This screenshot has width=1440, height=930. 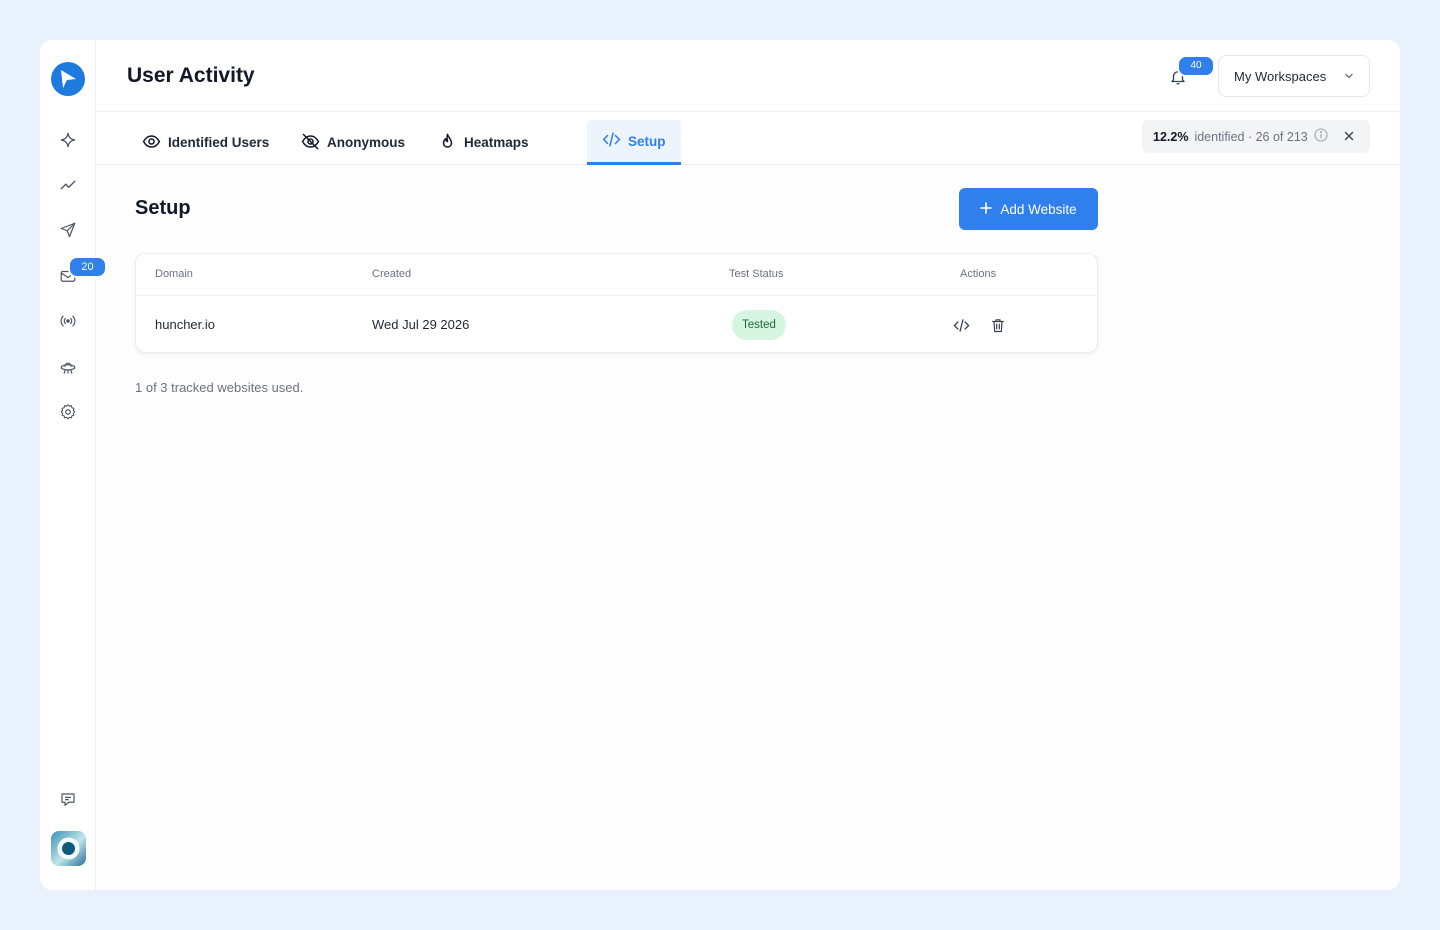 I want to click on send-icon, so click(x=68, y=230).